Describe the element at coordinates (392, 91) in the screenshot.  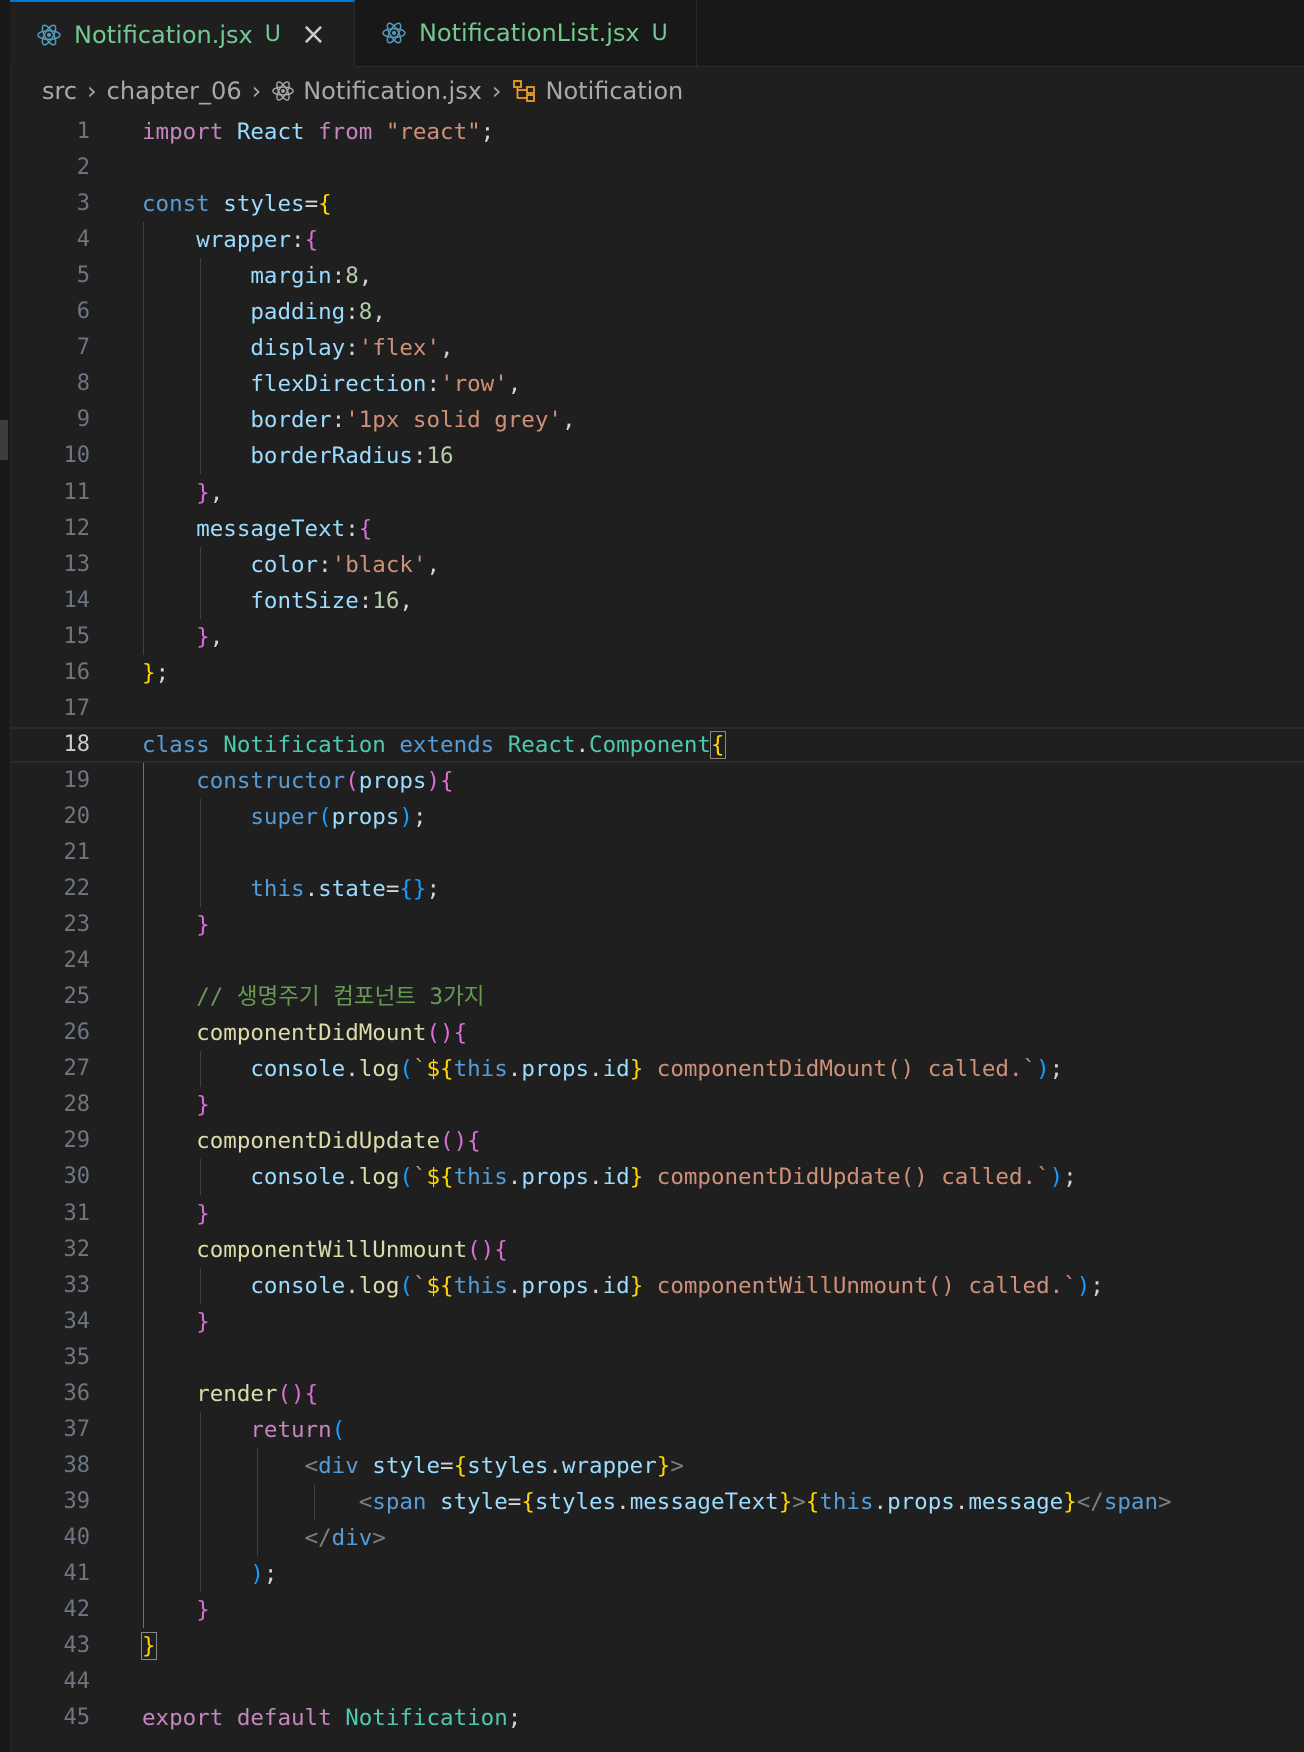
I see `breadcrumb-item-file: Notification.jsx` at that location.